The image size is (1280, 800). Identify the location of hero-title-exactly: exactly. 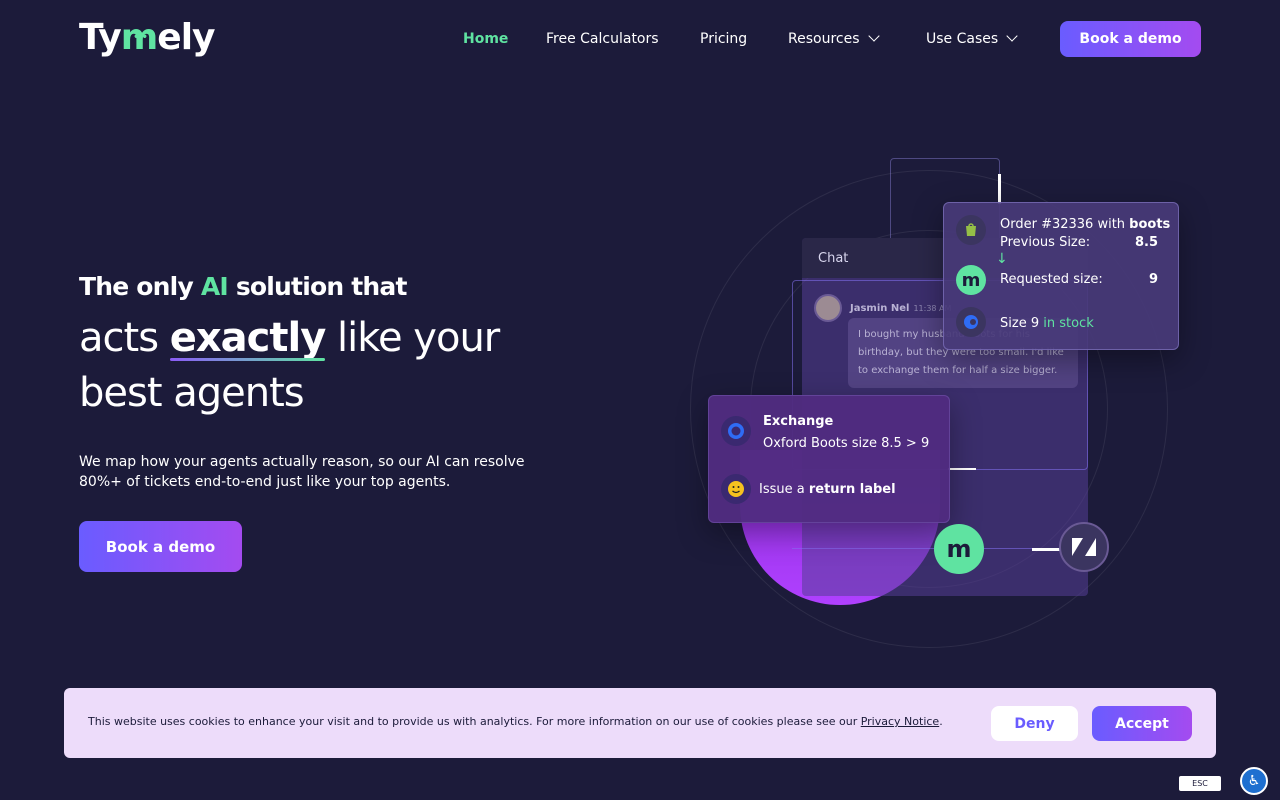
(248, 338).